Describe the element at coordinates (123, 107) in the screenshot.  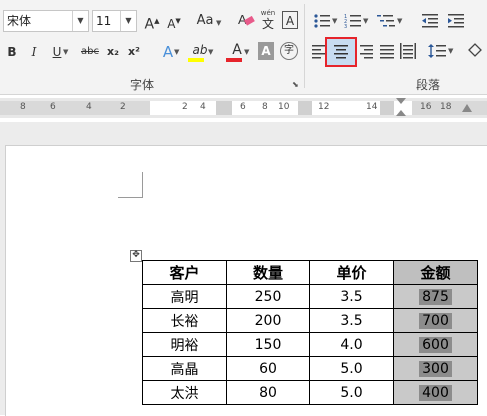
I see `ruler-number: 2` at that location.